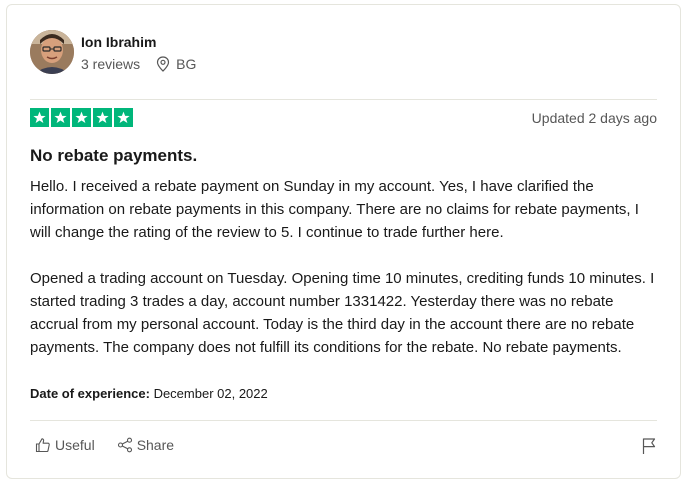 This screenshot has height=479, width=689. Describe the element at coordinates (43, 445) in the screenshot. I see `thumbs-up-icon` at that location.